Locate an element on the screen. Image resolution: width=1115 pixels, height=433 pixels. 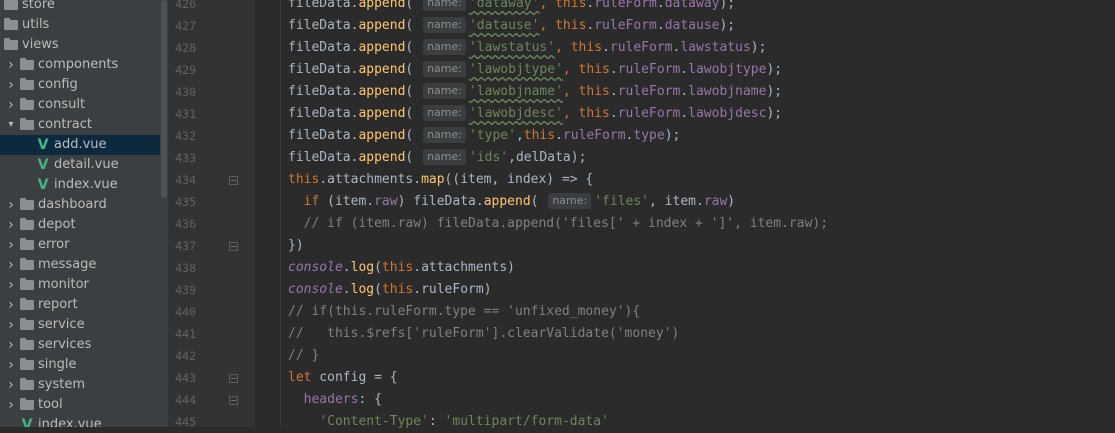
line-number: 428 is located at coordinates (185, 48).